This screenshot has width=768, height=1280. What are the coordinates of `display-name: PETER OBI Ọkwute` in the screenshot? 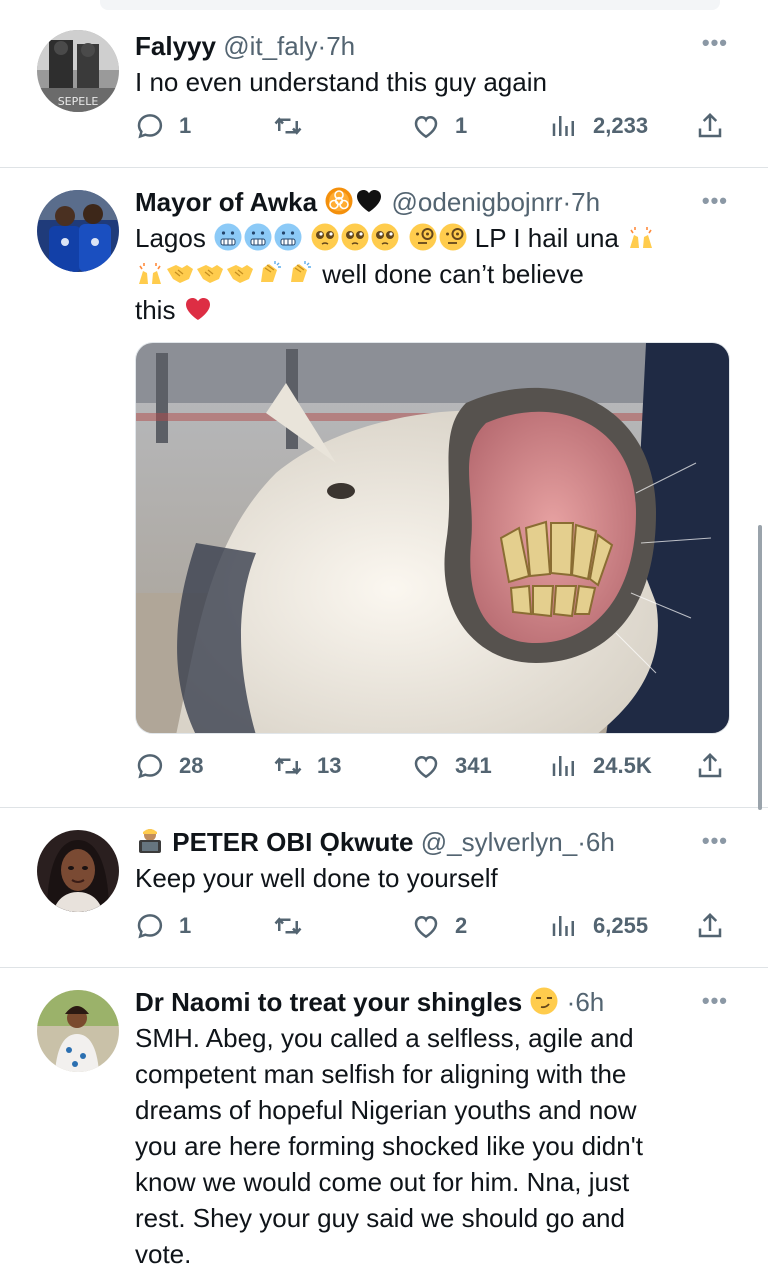 It's located at (292, 842).